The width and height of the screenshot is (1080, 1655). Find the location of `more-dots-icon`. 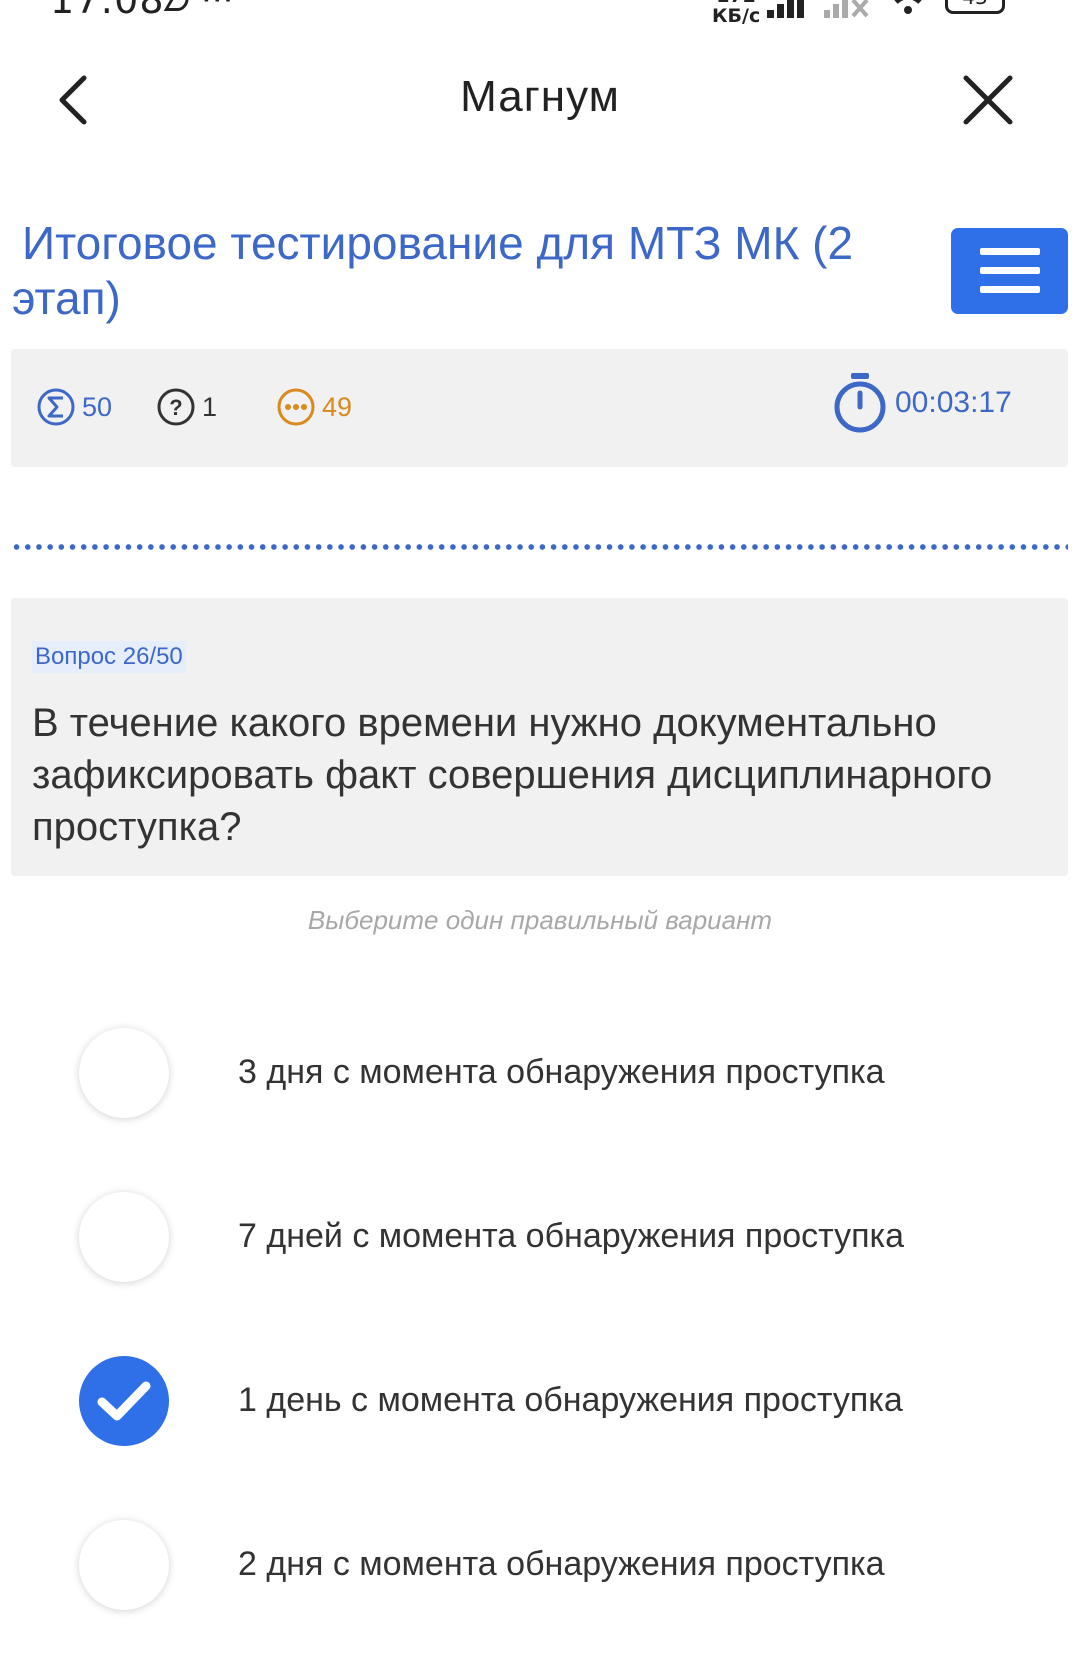

more-dots-icon is located at coordinates (296, 407).